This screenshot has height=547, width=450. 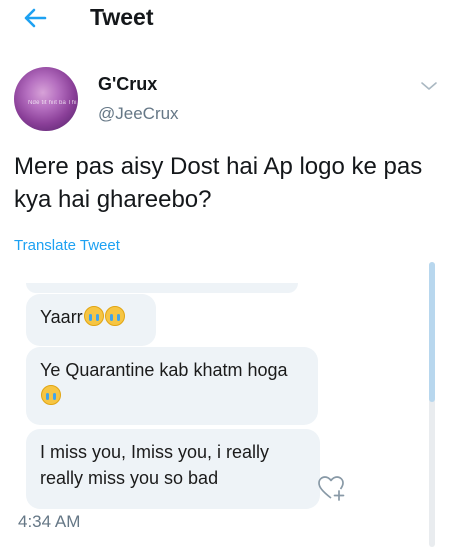 I want to click on message-text: Ye Quarantine kab khatm hoga, so click(x=164, y=370).